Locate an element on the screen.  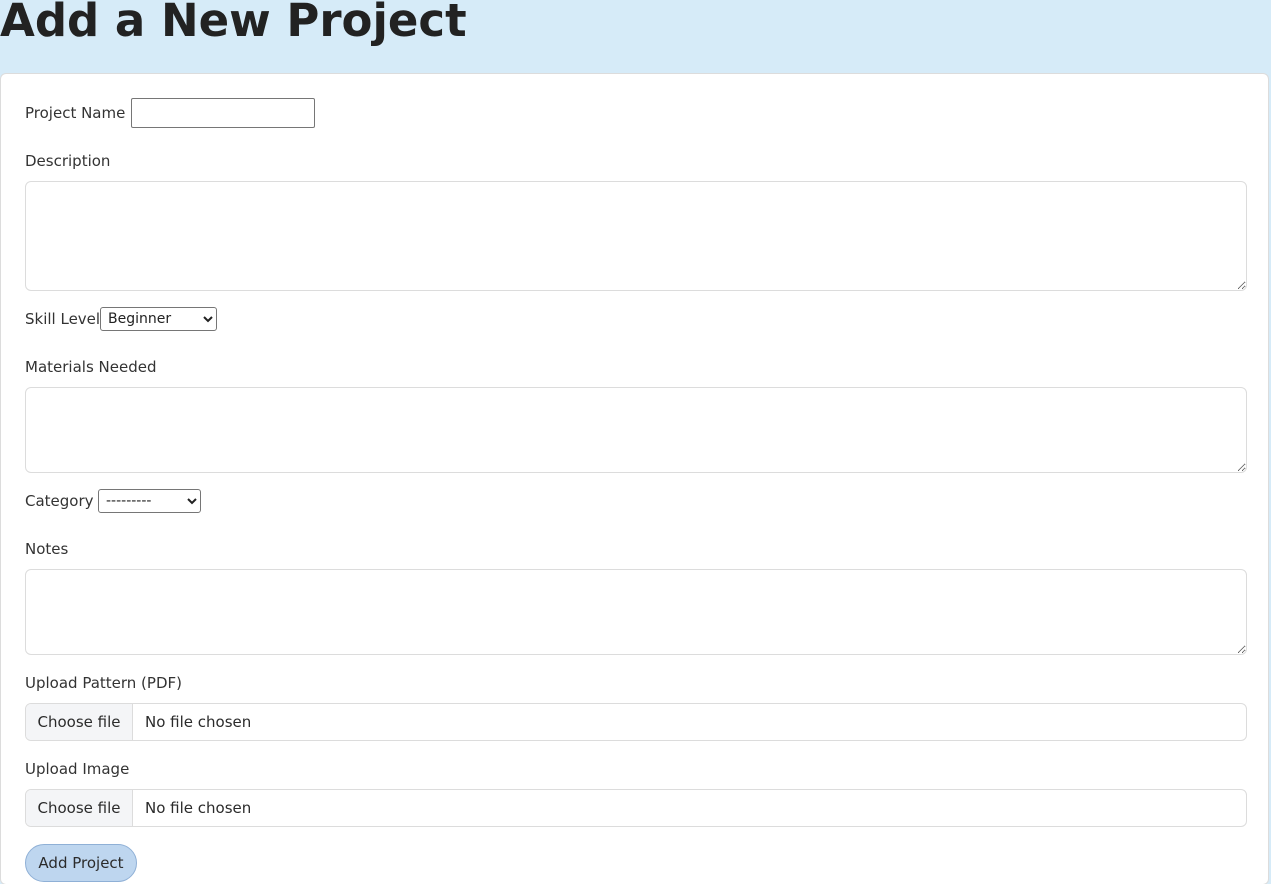
notes-textarea is located at coordinates (636, 612).